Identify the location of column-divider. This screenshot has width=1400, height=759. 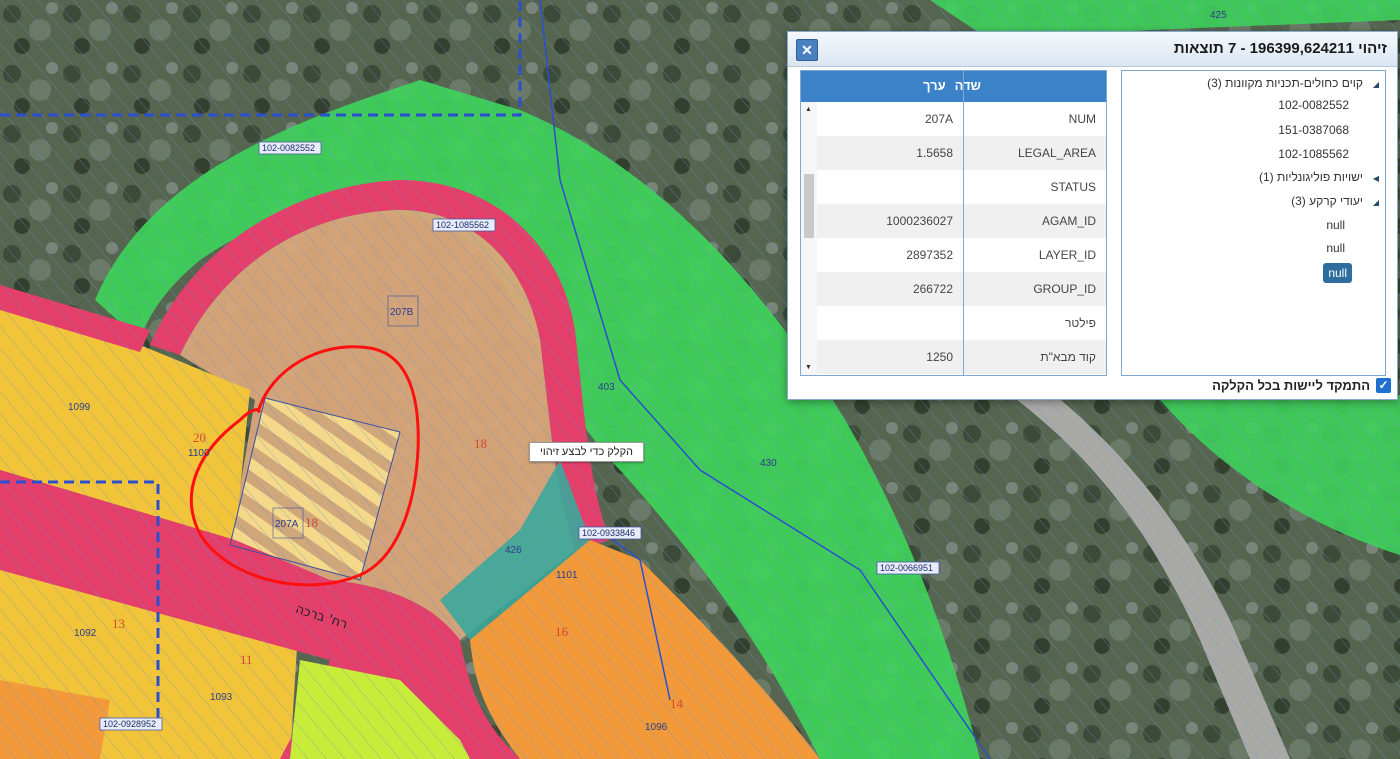
(963, 223).